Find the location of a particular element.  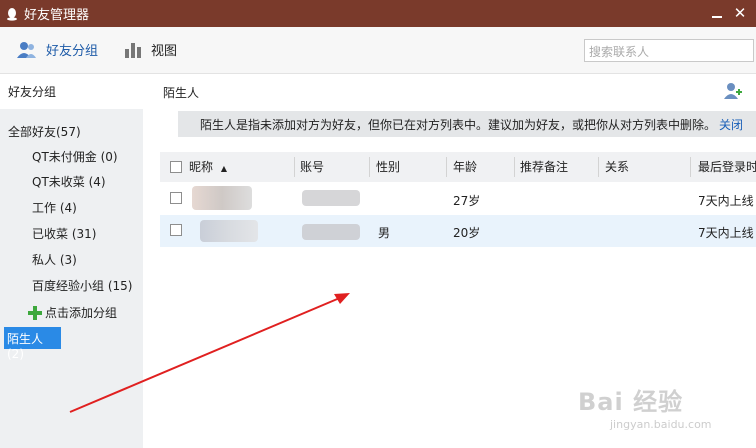

search-input: 搜索联系人 is located at coordinates (669, 50).